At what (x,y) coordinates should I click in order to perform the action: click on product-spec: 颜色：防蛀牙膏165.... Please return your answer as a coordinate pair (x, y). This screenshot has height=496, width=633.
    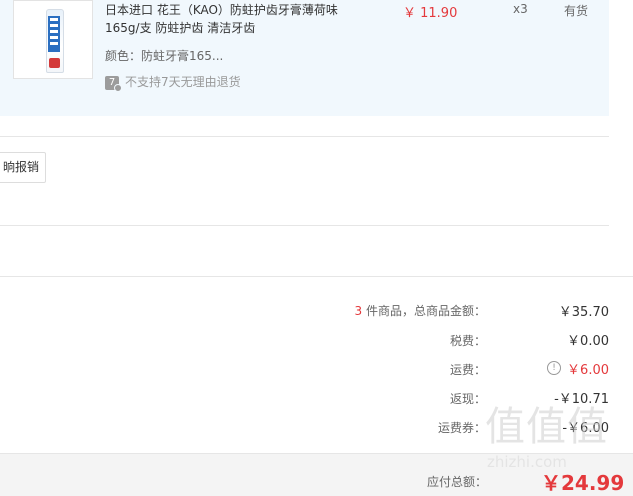
    Looking at the image, I should click on (164, 56).